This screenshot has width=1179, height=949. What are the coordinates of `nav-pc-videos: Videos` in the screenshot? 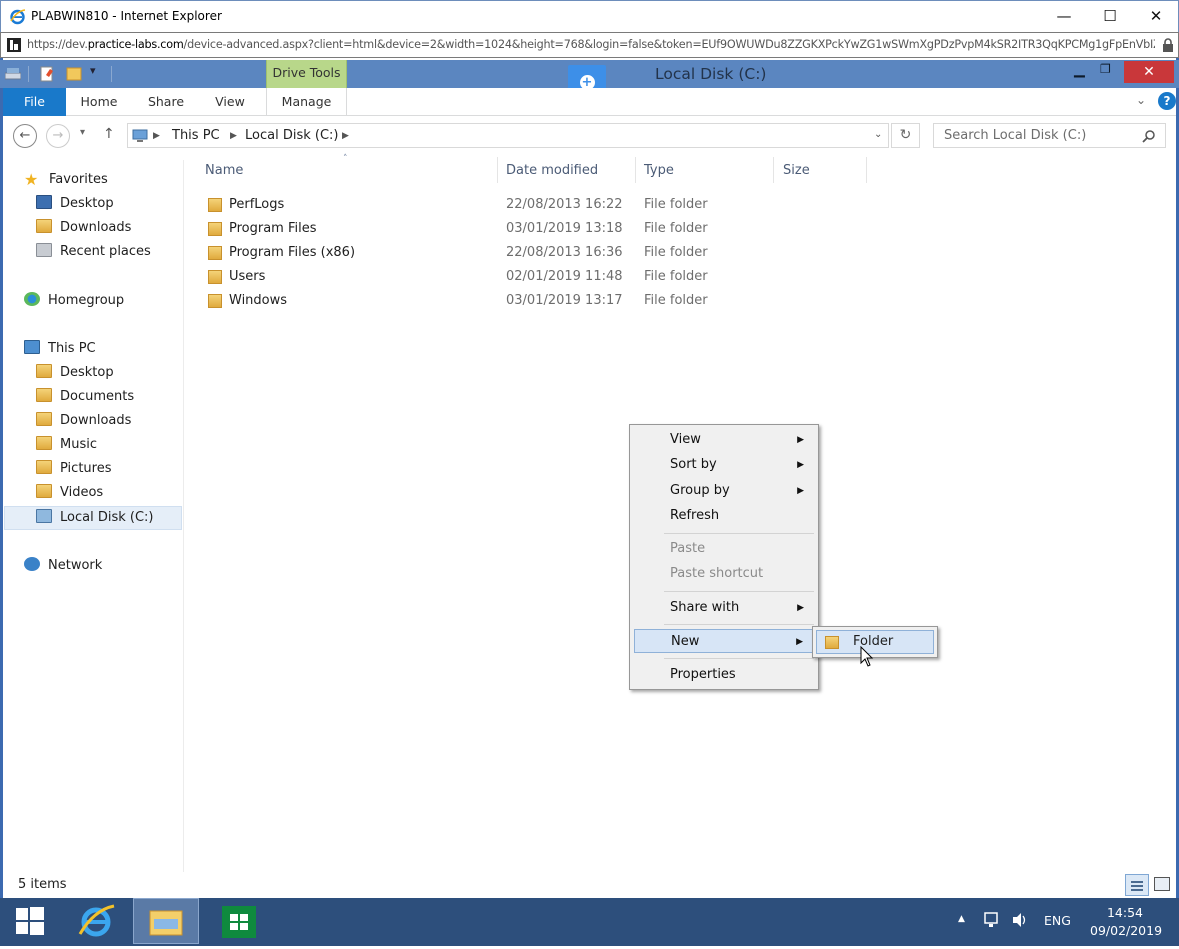 It's located at (69, 493).